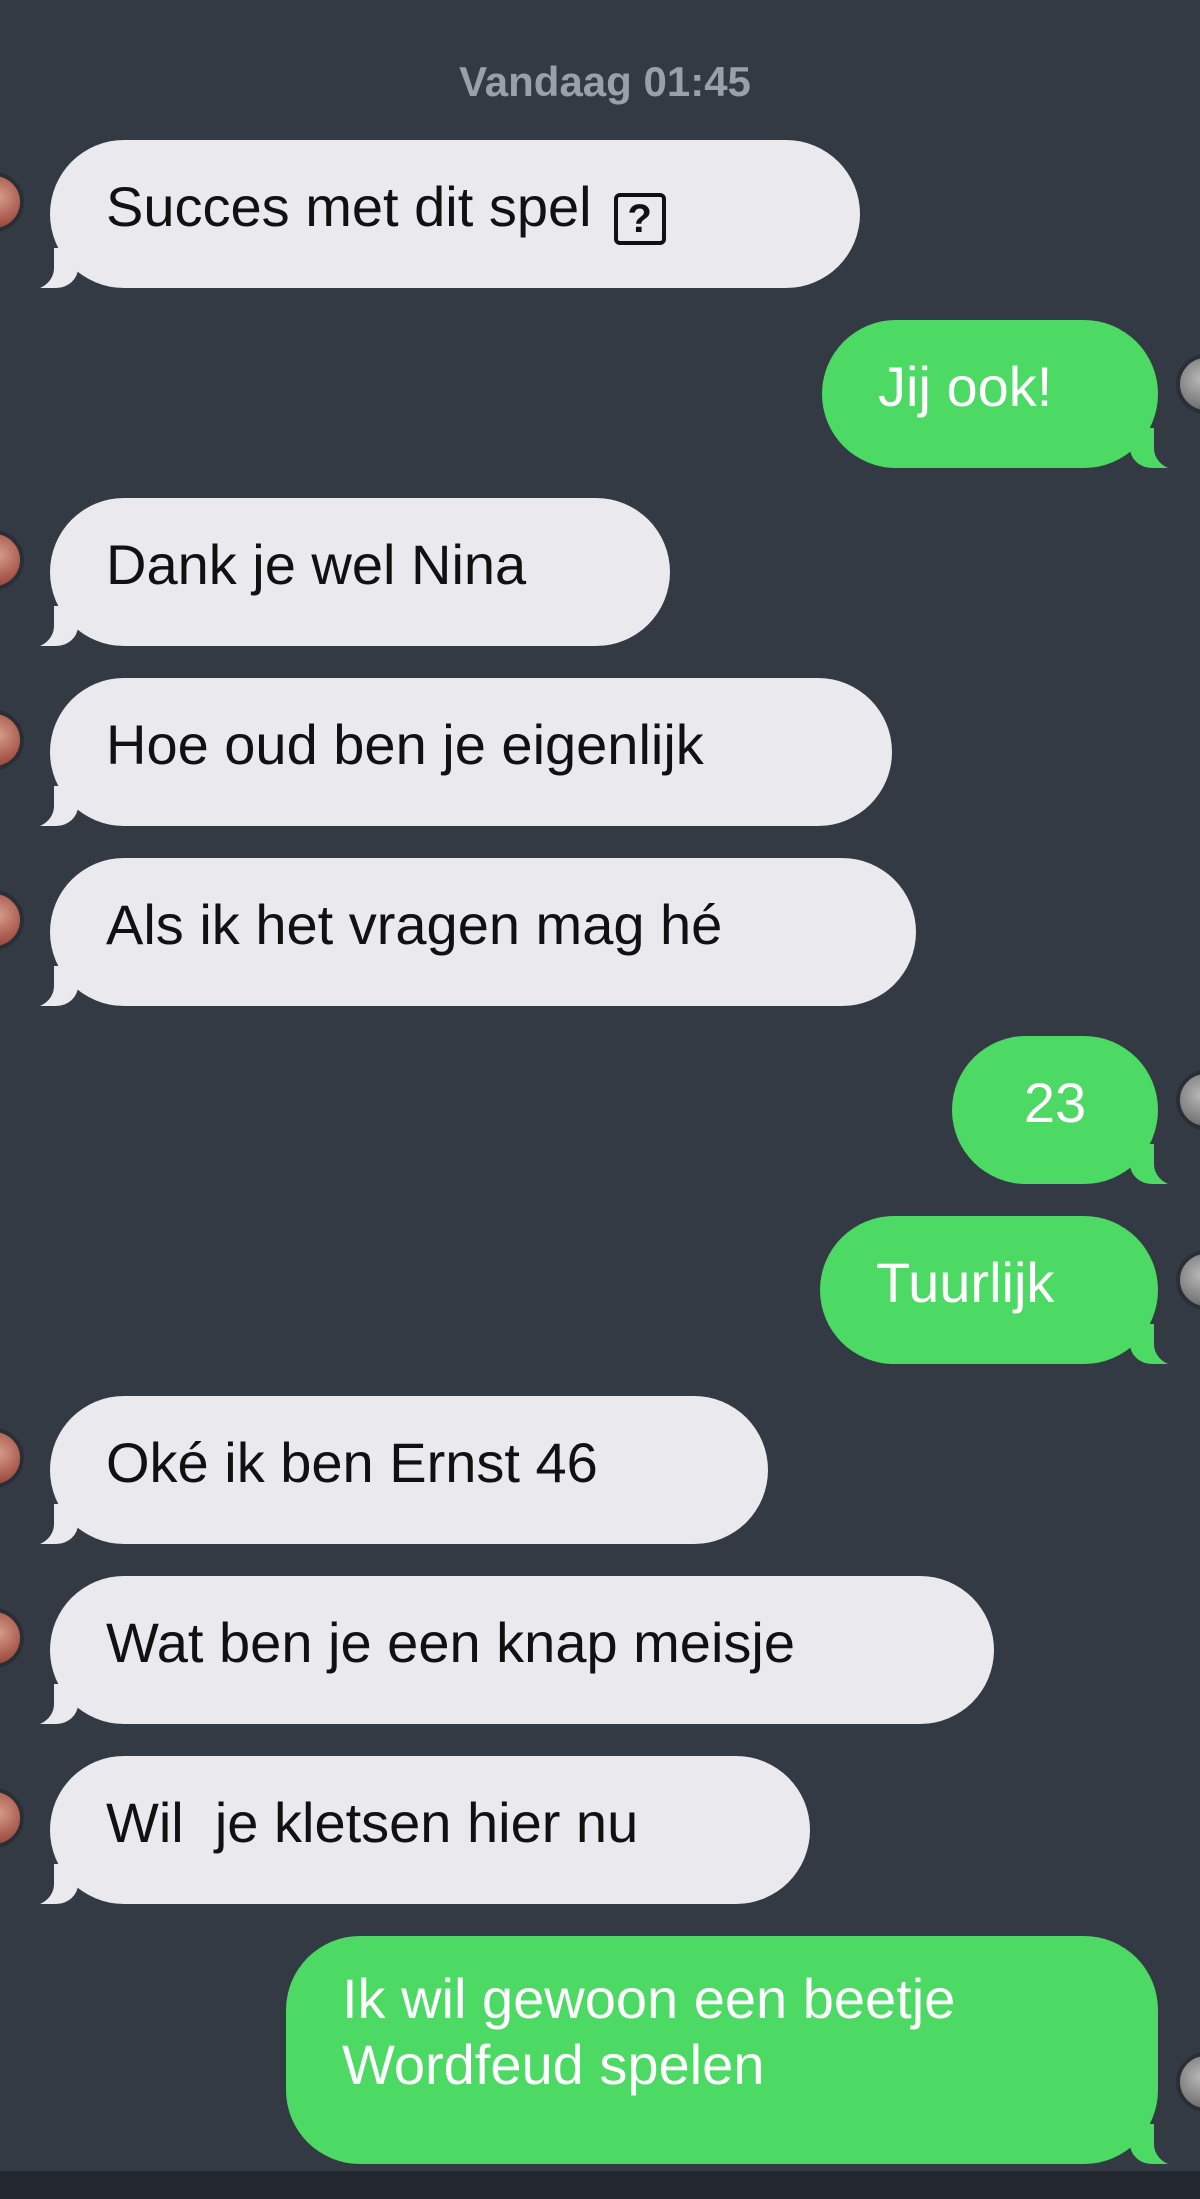 Image resolution: width=1200 pixels, height=2199 pixels. I want to click on message-bubble-outgoing: 23, so click(1069, 1111).